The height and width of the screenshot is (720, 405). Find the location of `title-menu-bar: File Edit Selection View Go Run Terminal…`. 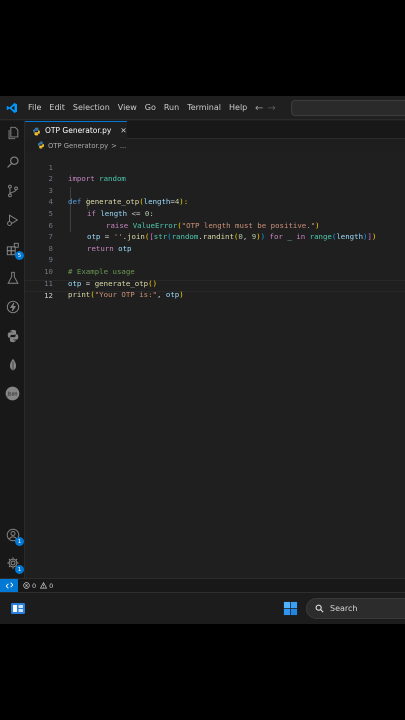

title-menu-bar: File Edit Selection View Go Run Terminal… is located at coordinates (202, 108).